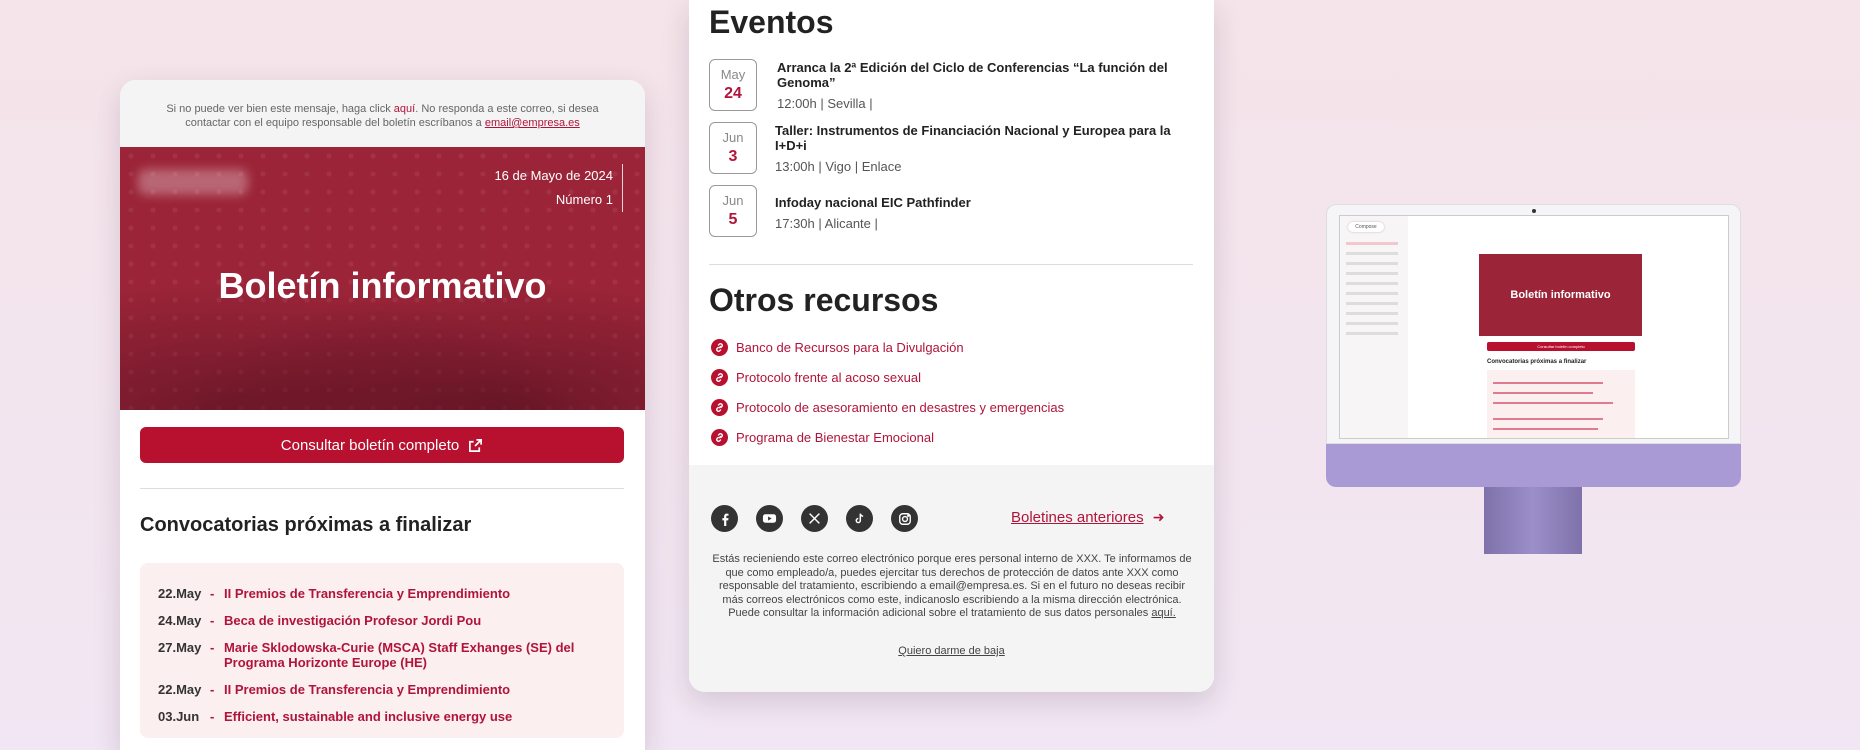 The height and width of the screenshot is (750, 1860). Describe the element at coordinates (1158, 517) in the screenshot. I see `arrow-right-icon` at that location.